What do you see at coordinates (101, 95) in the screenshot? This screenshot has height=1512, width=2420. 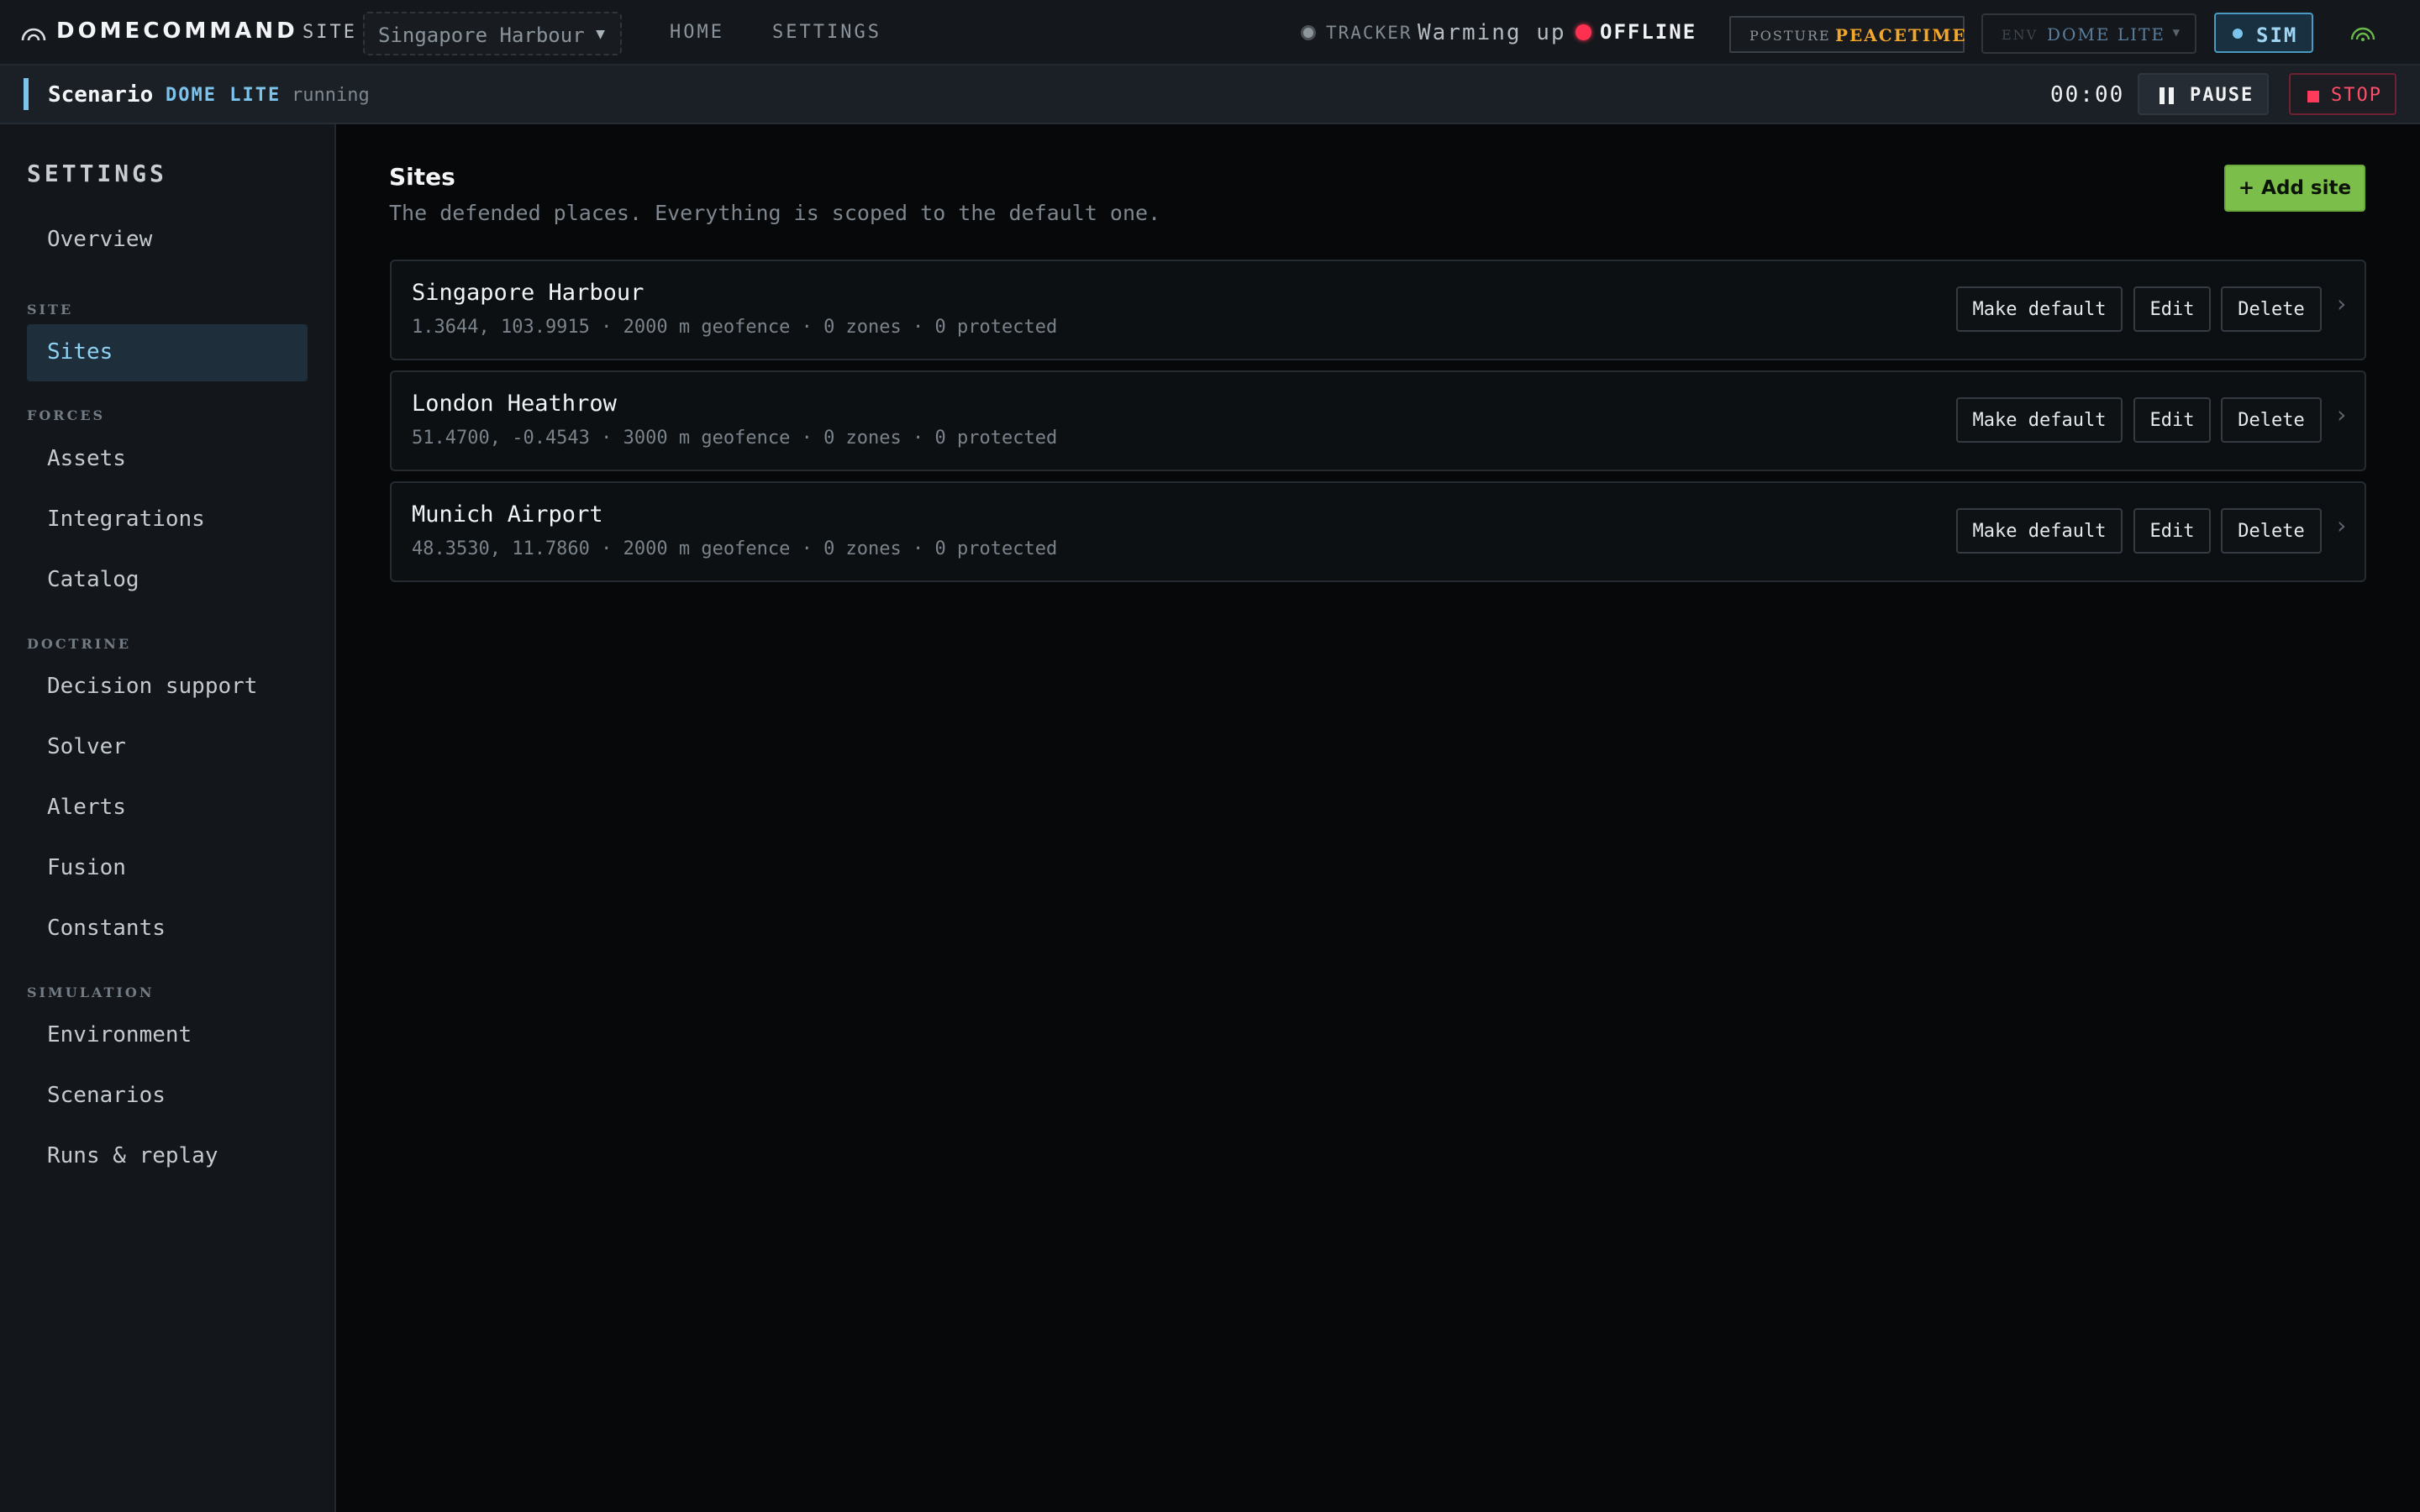 I see `scenario-title: Scenario` at bounding box center [101, 95].